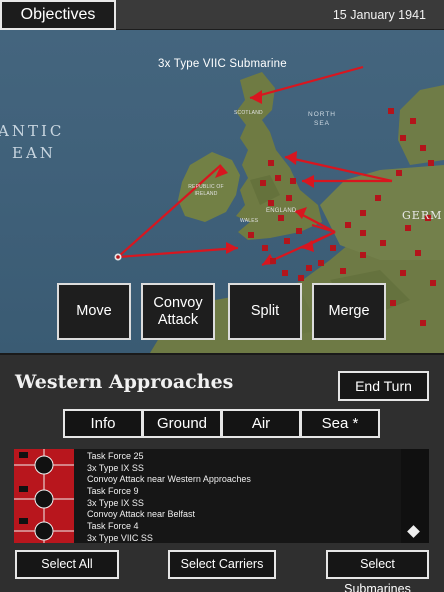  What do you see at coordinates (377, 571) in the screenshot?
I see `select-submarines-button: Select Submarines` at bounding box center [377, 571].